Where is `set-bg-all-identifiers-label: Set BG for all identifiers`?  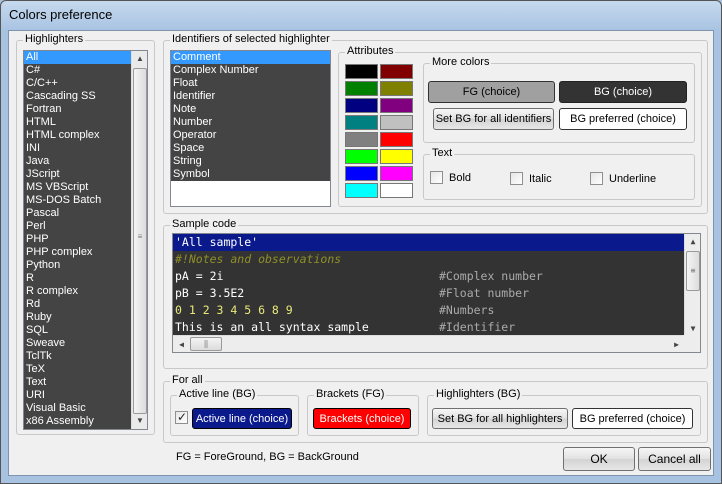
set-bg-all-identifiers-label: Set BG for all identifiers is located at coordinates (493, 119).